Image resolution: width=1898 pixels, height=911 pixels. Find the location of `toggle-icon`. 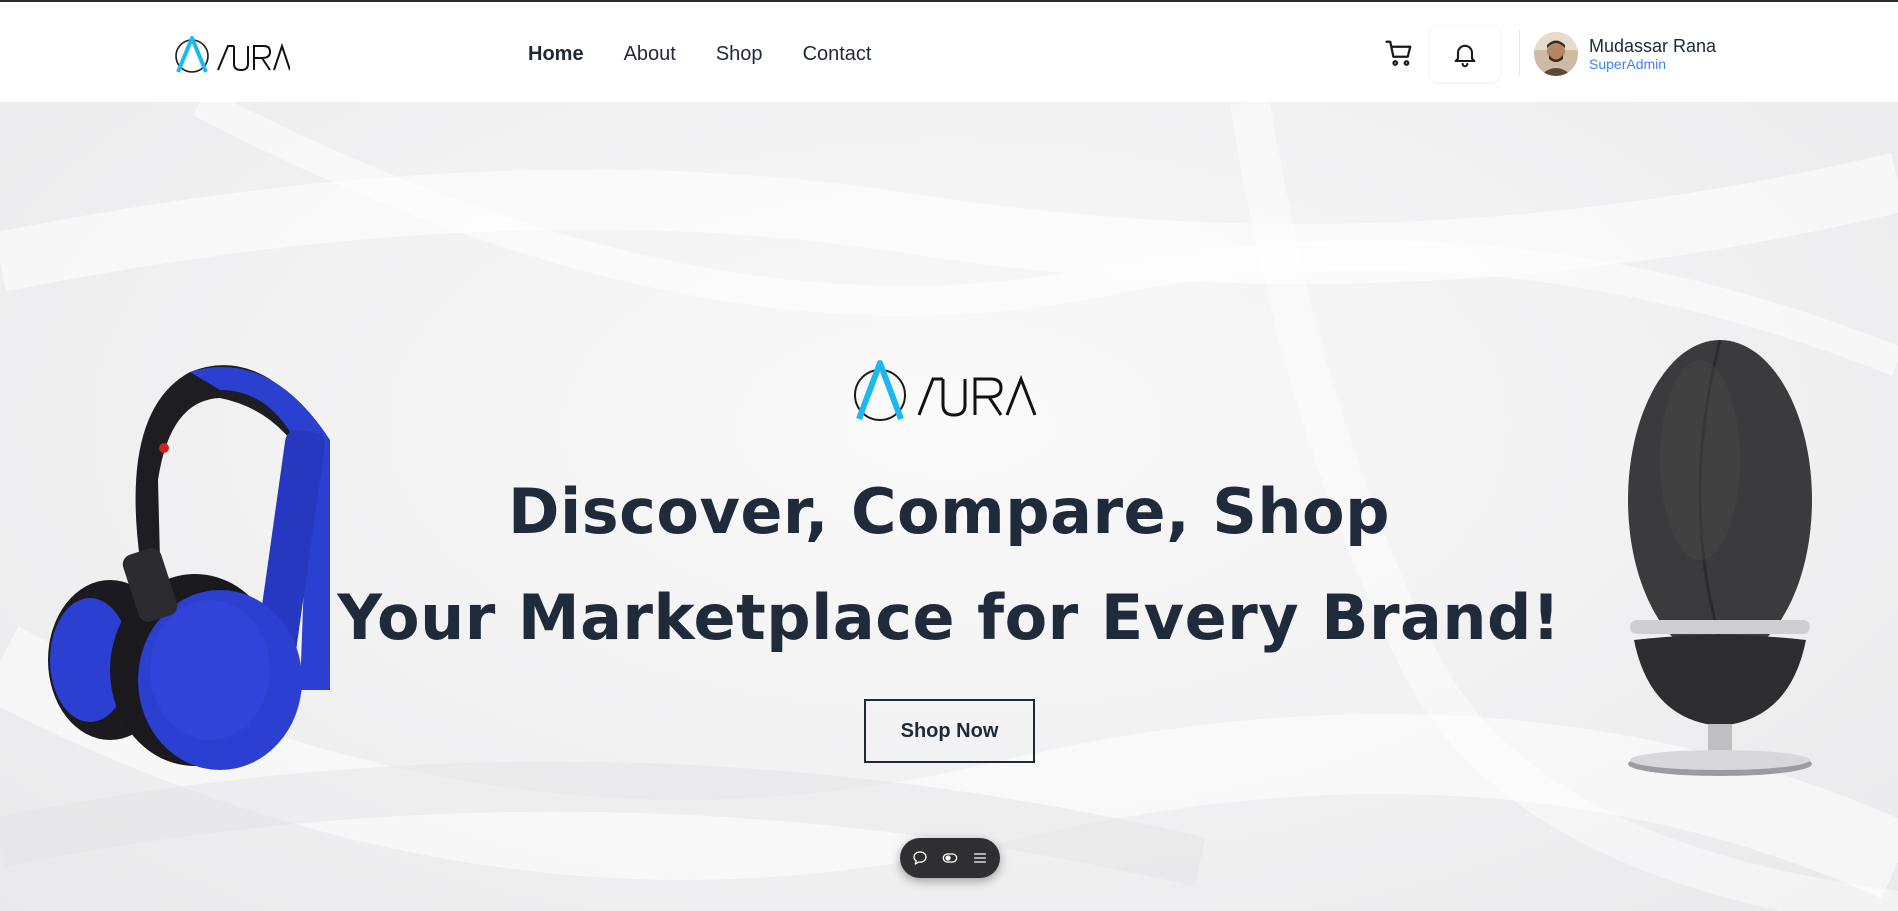

toggle-icon is located at coordinates (950, 858).